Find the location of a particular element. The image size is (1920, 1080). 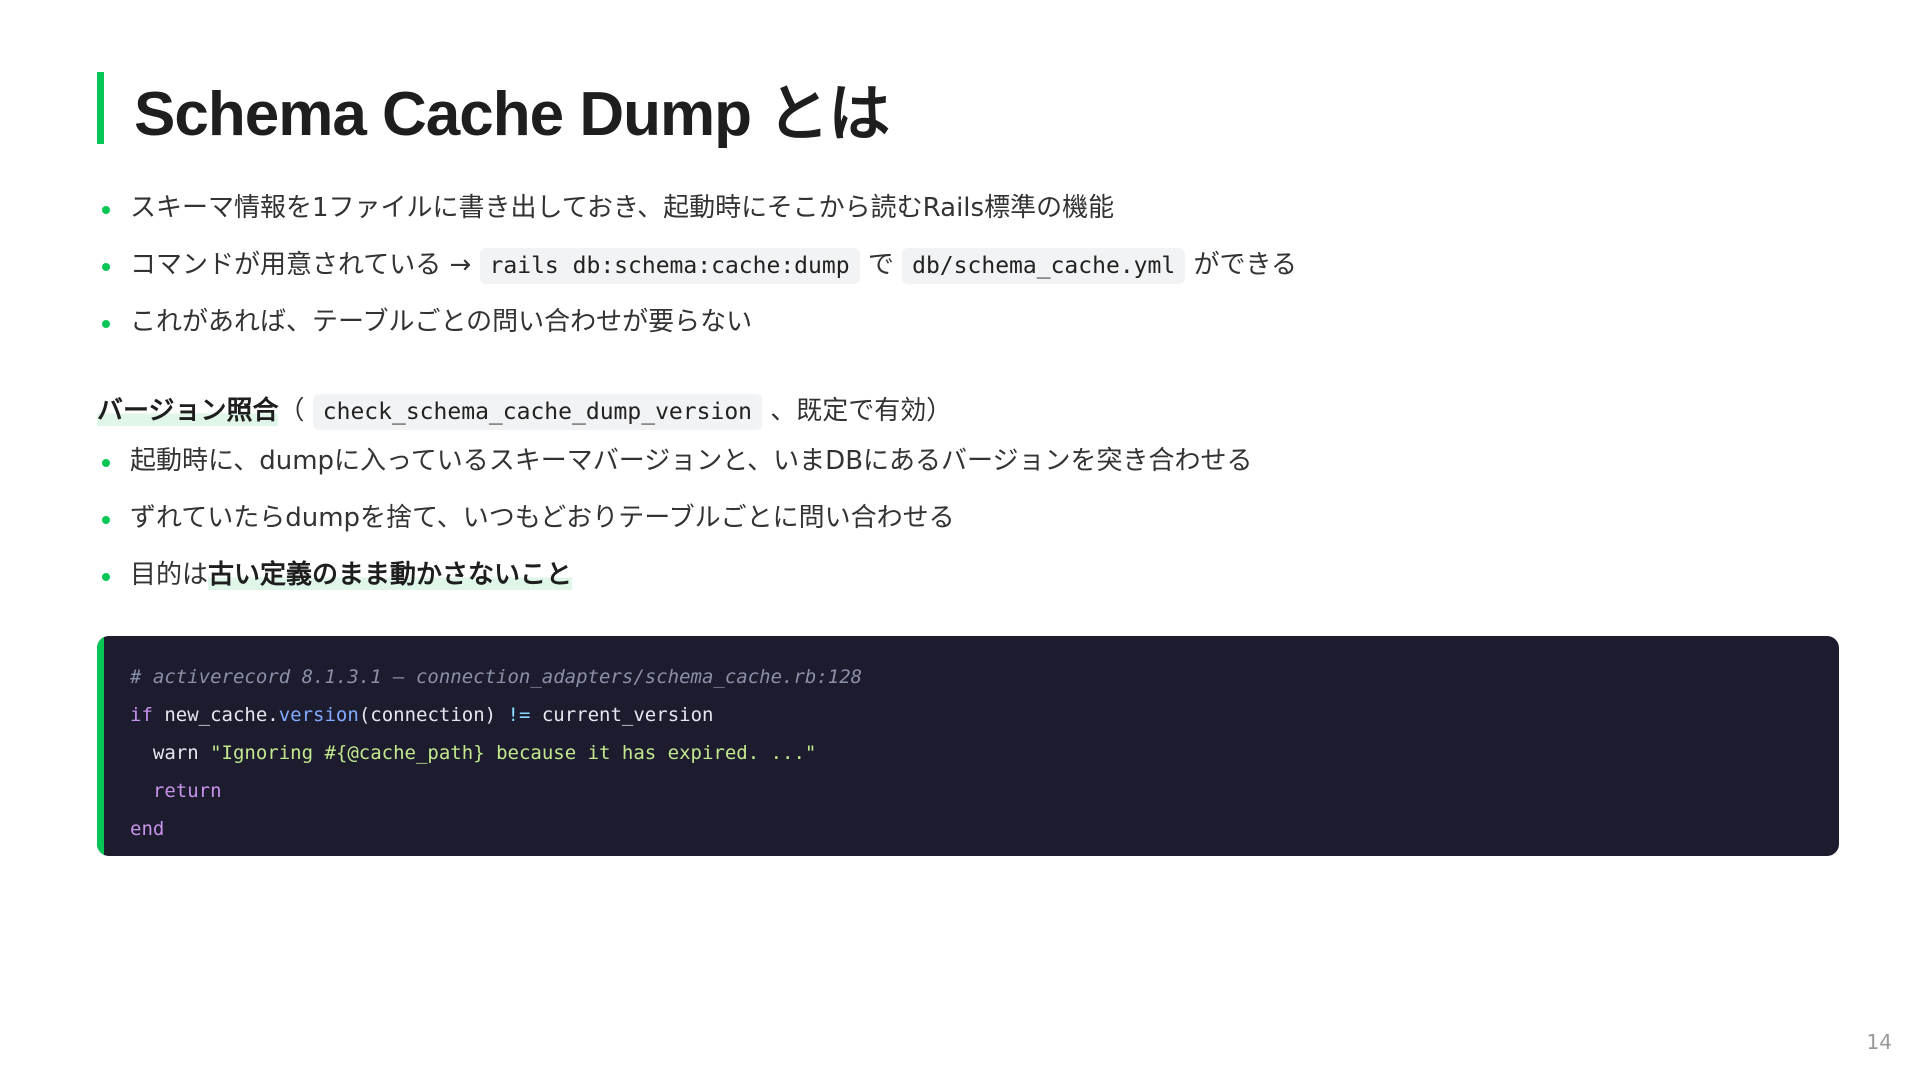

code-text: (connection) is located at coordinates (433, 715).